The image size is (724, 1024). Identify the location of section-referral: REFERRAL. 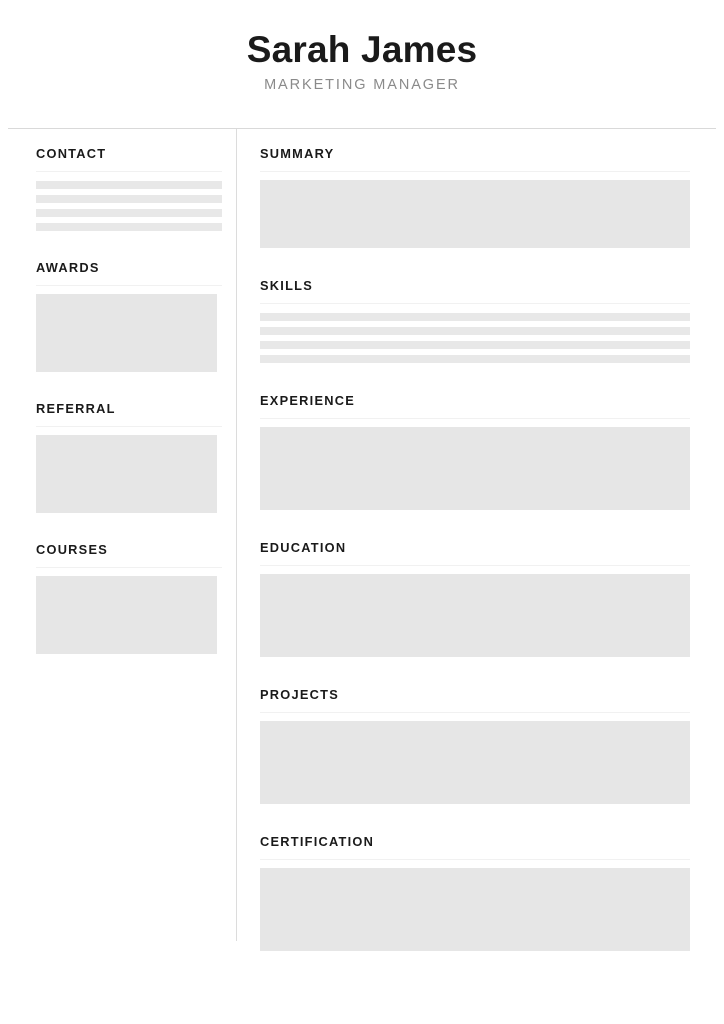
(129, 457).